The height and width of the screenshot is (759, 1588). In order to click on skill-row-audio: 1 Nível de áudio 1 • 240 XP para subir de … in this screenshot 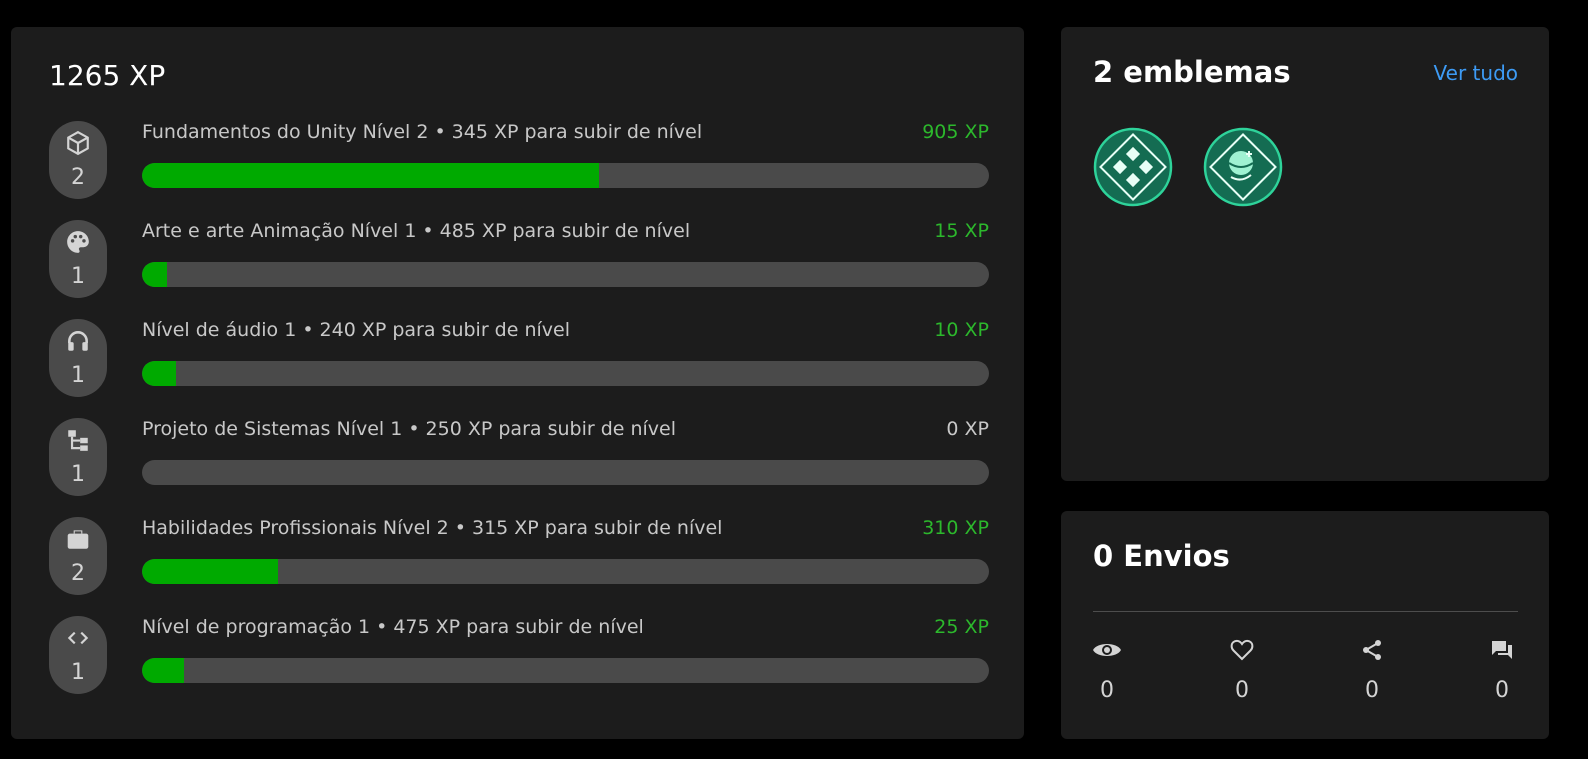, I will do `click(519, 359)`.